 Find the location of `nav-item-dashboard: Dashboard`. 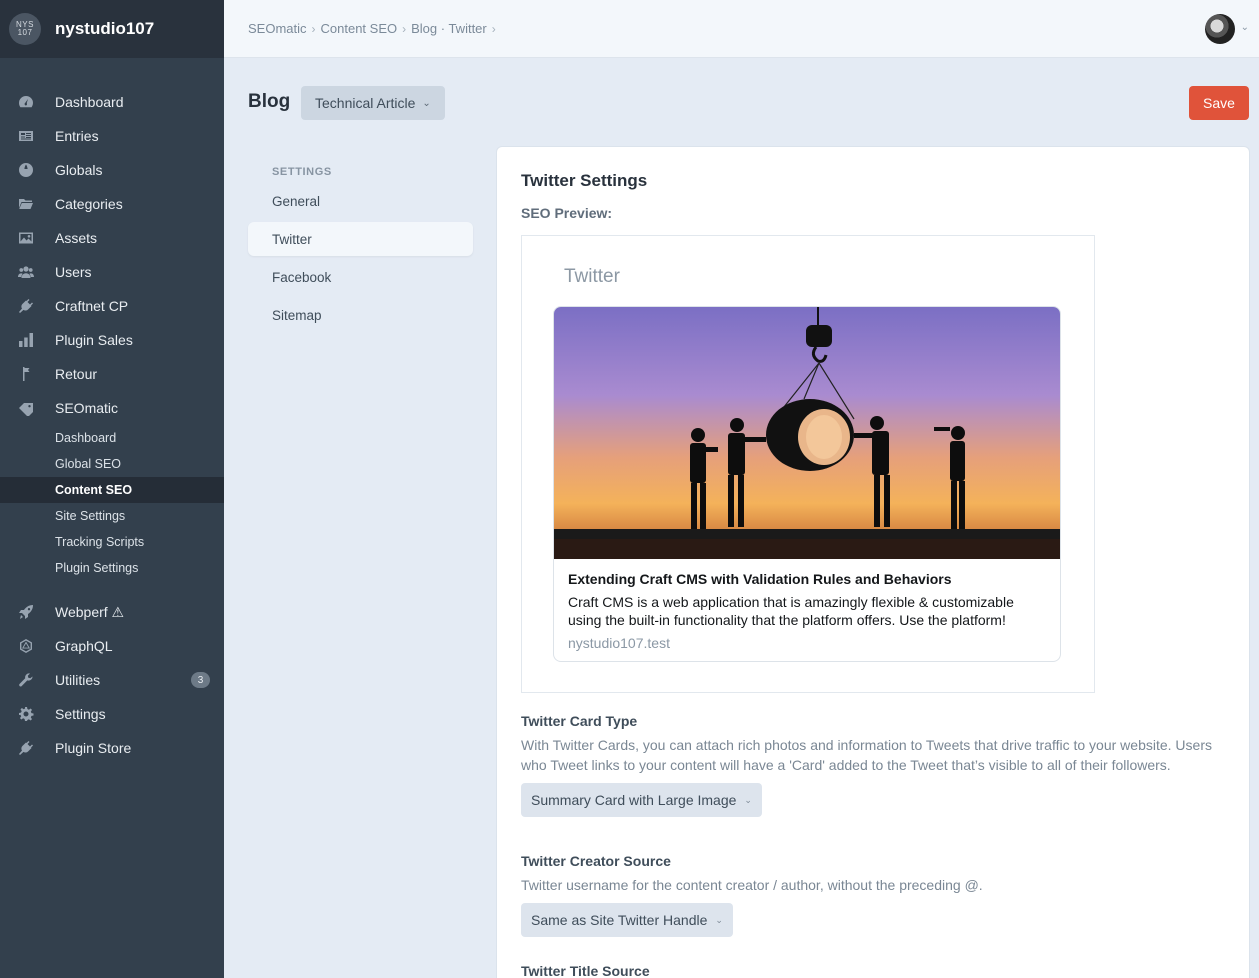

nav-item-dashboard: Dashboard is located at coordinates (112, 102).